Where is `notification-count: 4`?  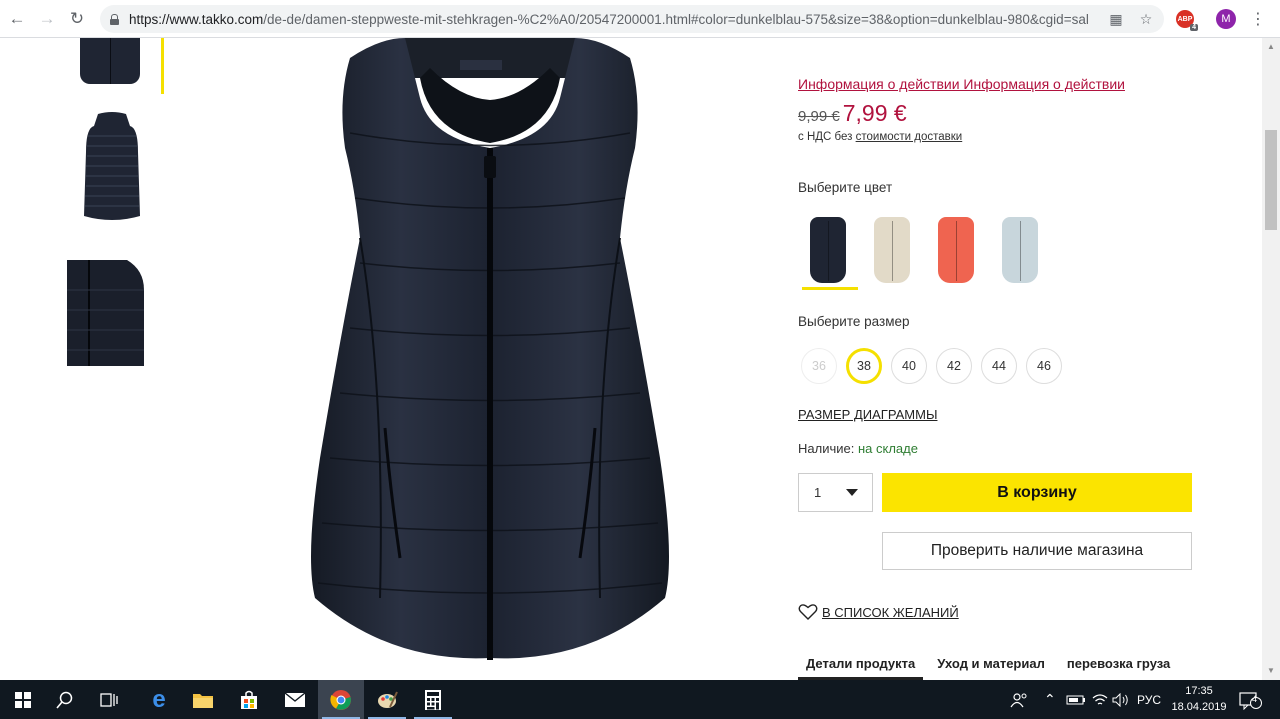 notification-count: 4 is located at coordinates (1255, 699).